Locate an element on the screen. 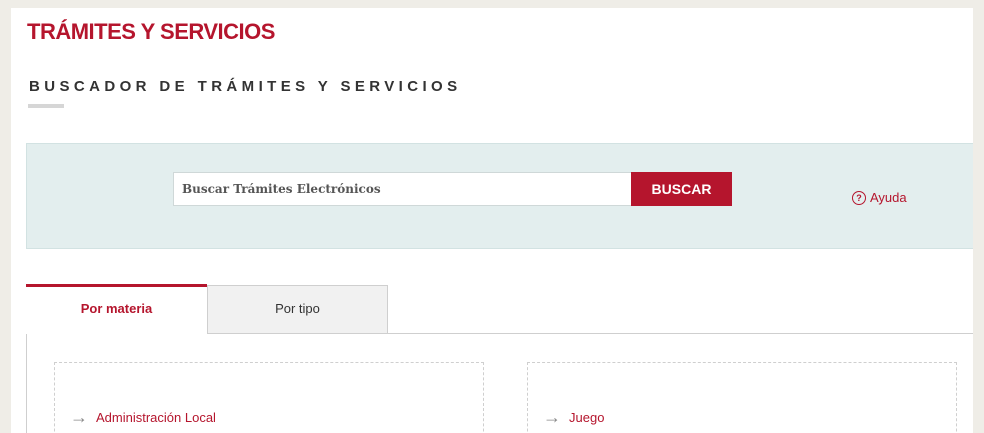  tab-por-materia: Por materia is located at coordinates (116, 309).